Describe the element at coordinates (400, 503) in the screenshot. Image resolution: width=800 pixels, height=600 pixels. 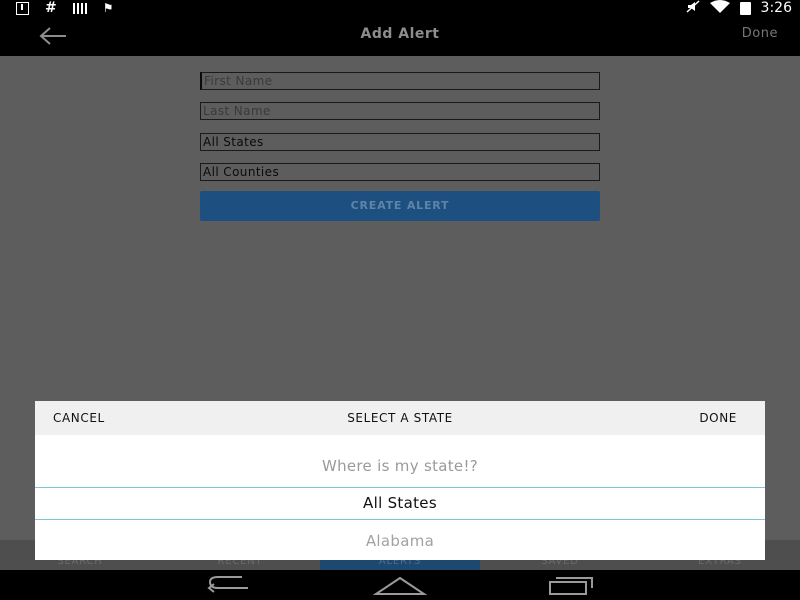
I see `picker-option-selected: All States` at that location.